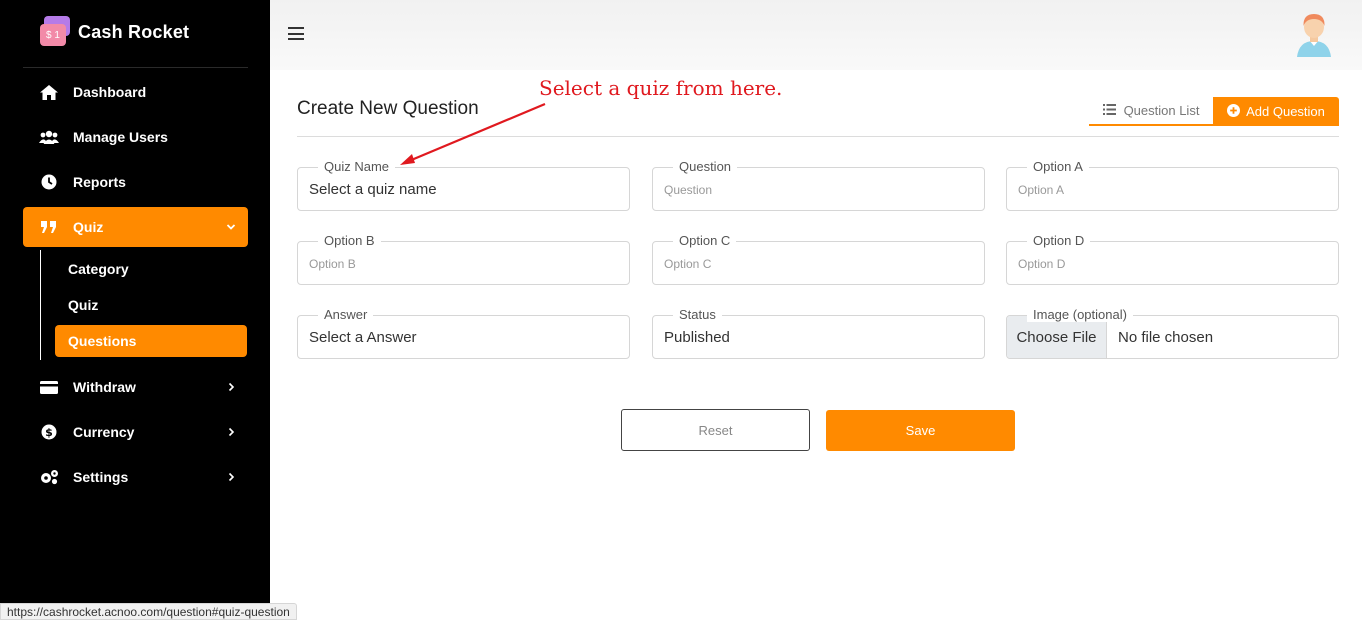 This screenshot has height=620, width=1362. I want to click on save-button: Save, so click(920, 430).